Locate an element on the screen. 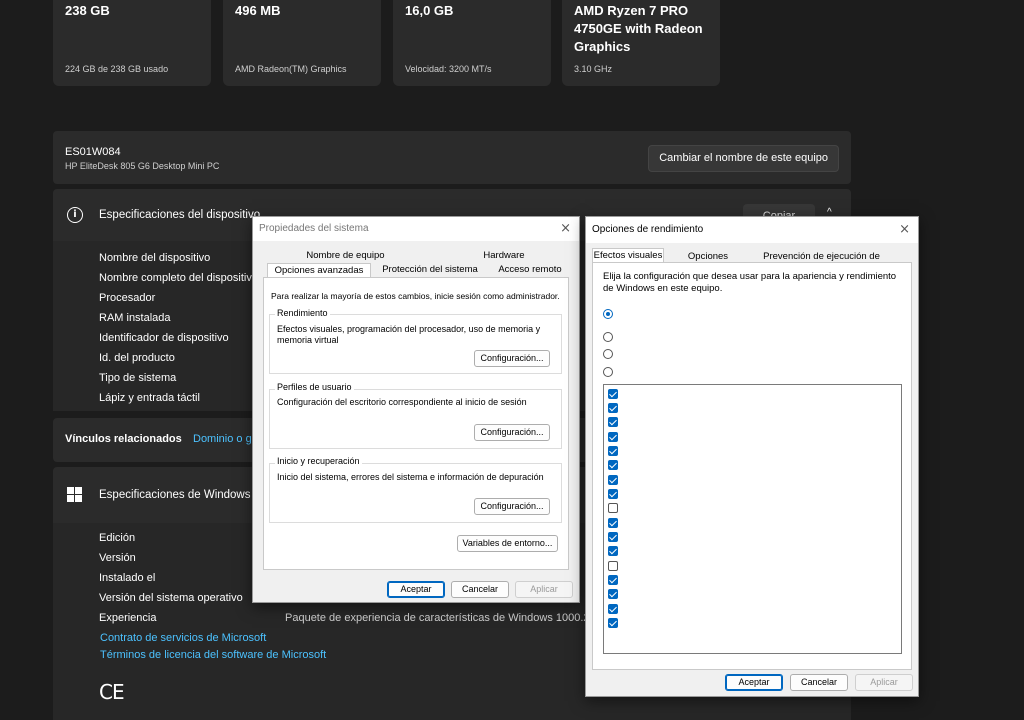  services-agreement-link: Contrato de servicios de Microsoft is located at coordinates (183, 638).